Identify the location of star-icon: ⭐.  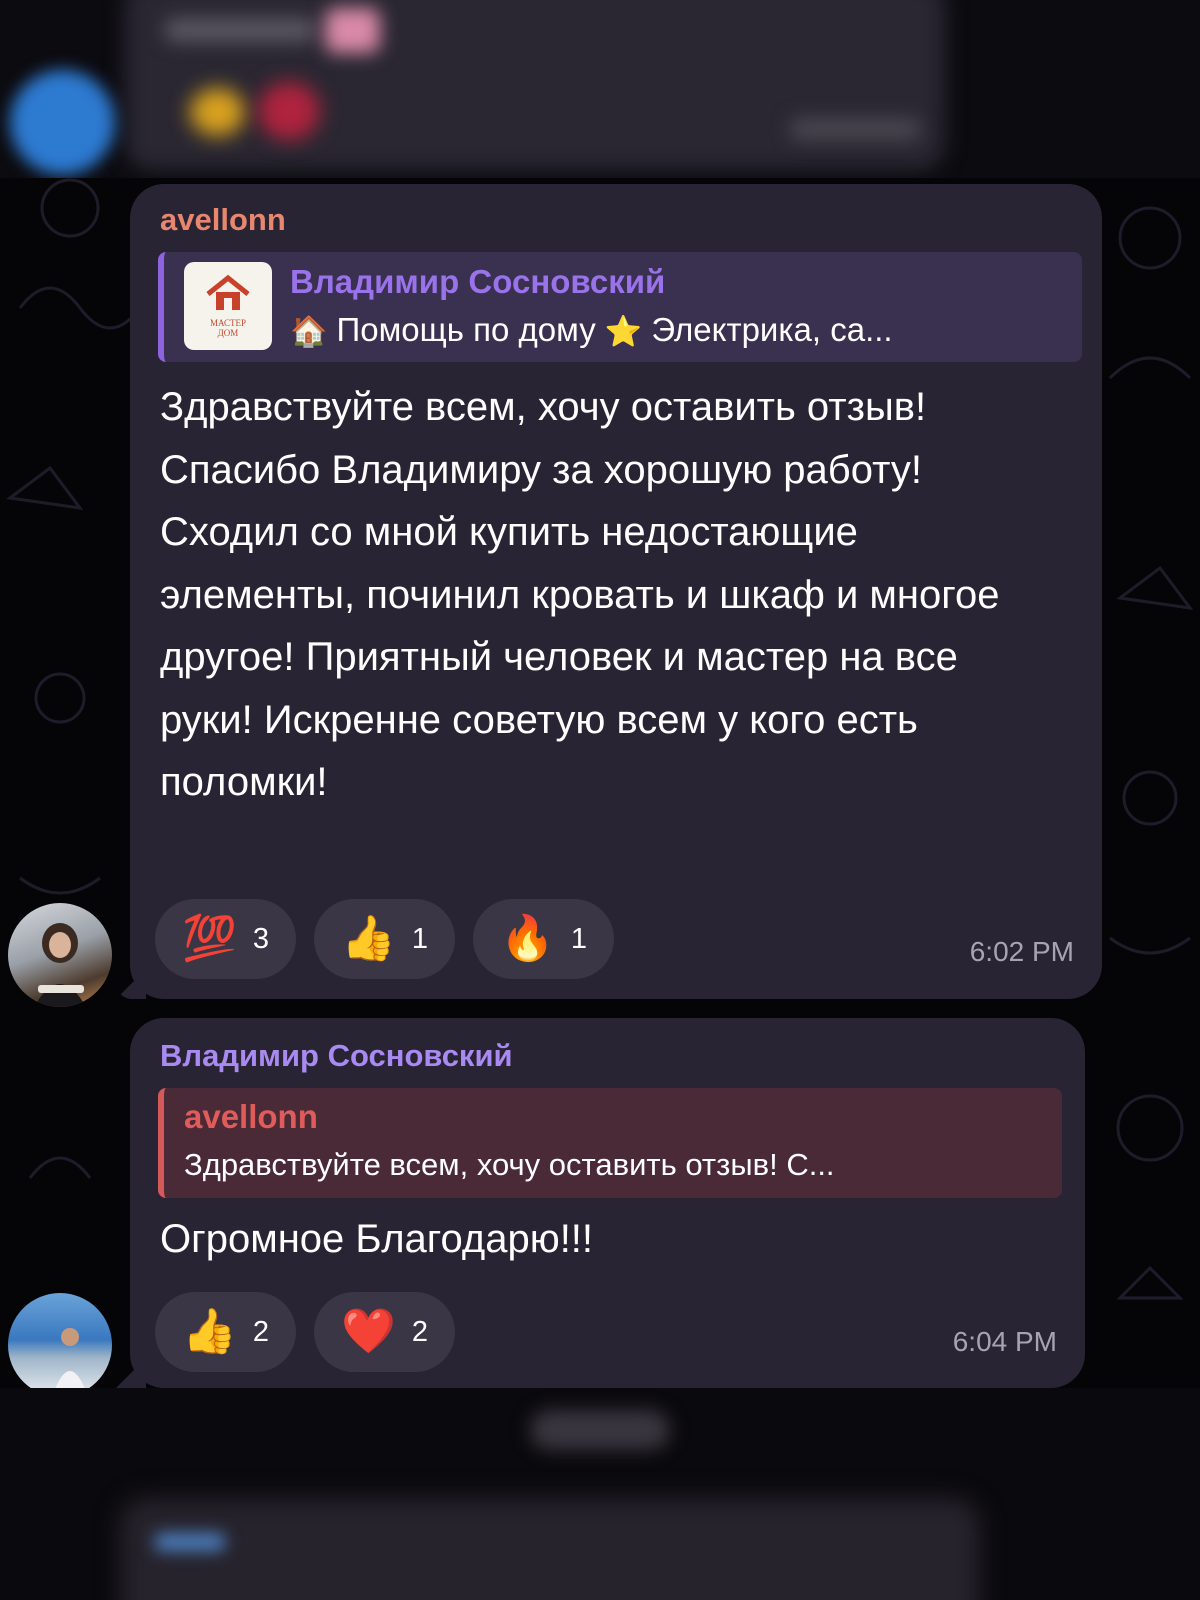
(623, 332).